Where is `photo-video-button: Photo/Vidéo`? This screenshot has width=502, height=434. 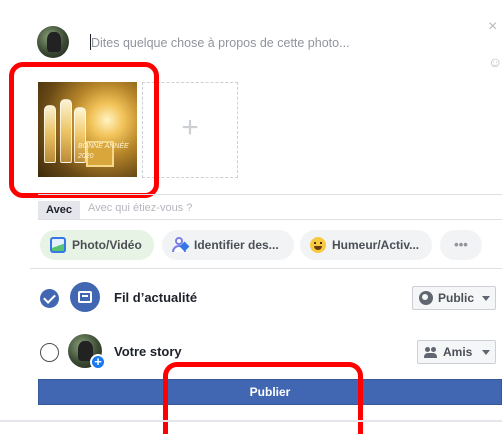 photo-video-button: Photo/Vidéo is located at coordinates (97, 245).